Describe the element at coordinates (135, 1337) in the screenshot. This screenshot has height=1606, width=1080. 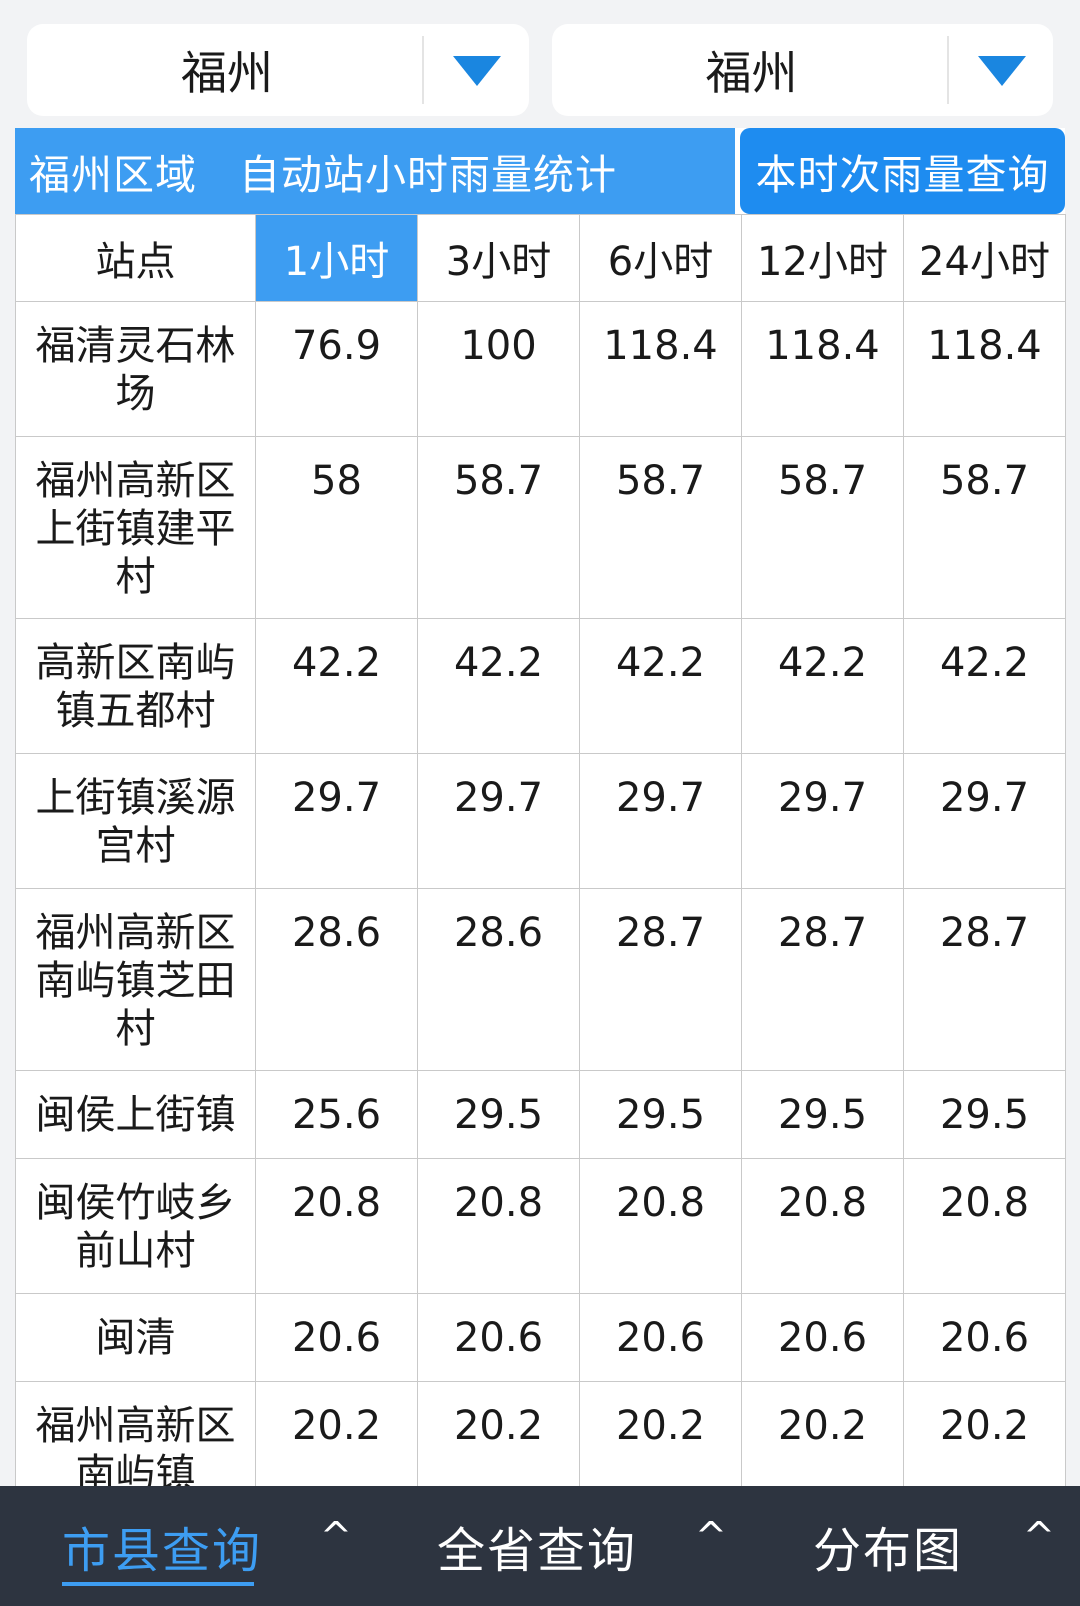
I see `station-name: 闽清` at that location.